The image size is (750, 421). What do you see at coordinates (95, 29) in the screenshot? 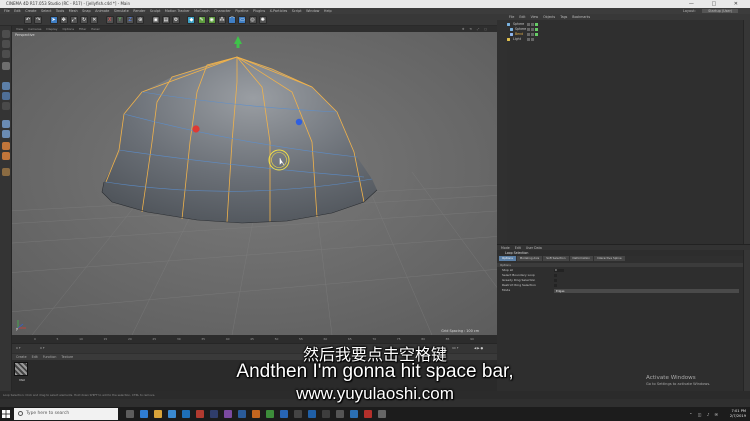
I see `viewport-menu-panel: Panel` at bounding box center [95, 29].